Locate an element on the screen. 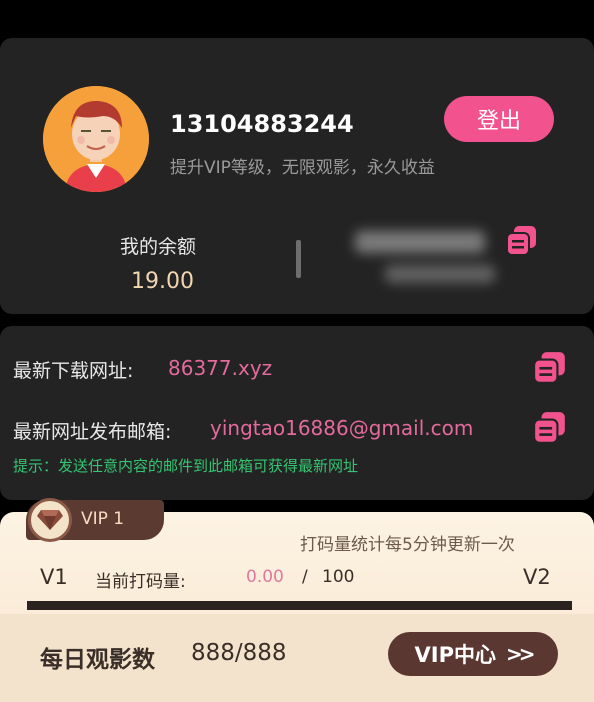 The height and width of the screenshot is (702, 594). download-url-label: 最新下载网址: is located at coordinates (73, 371).